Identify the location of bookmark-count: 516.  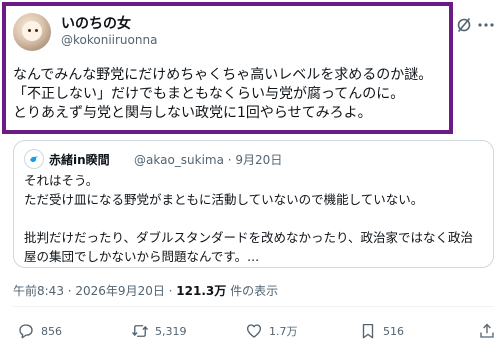
(393, 331).